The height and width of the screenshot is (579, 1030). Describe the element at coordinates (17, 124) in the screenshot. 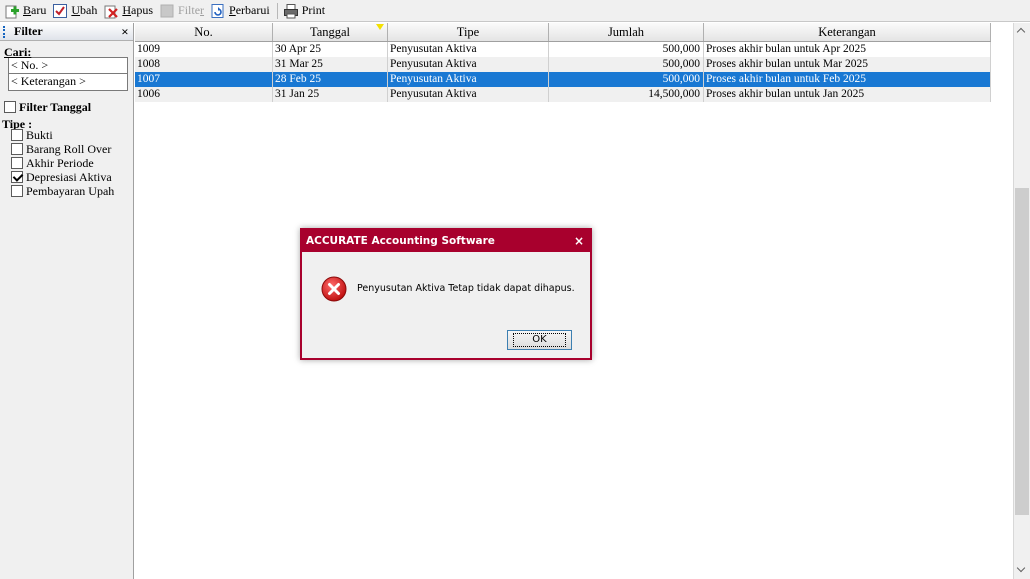

I see `tipe-label: Tipe :` at that location.